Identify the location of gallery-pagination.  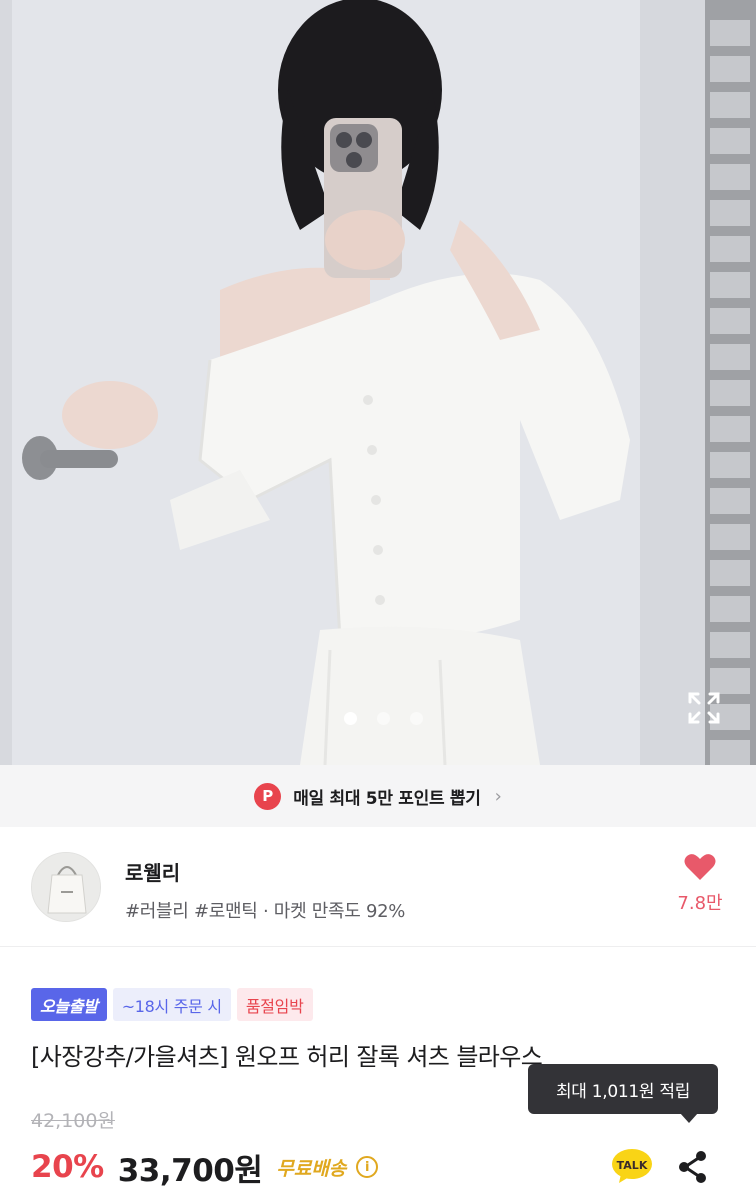
(378, 718).